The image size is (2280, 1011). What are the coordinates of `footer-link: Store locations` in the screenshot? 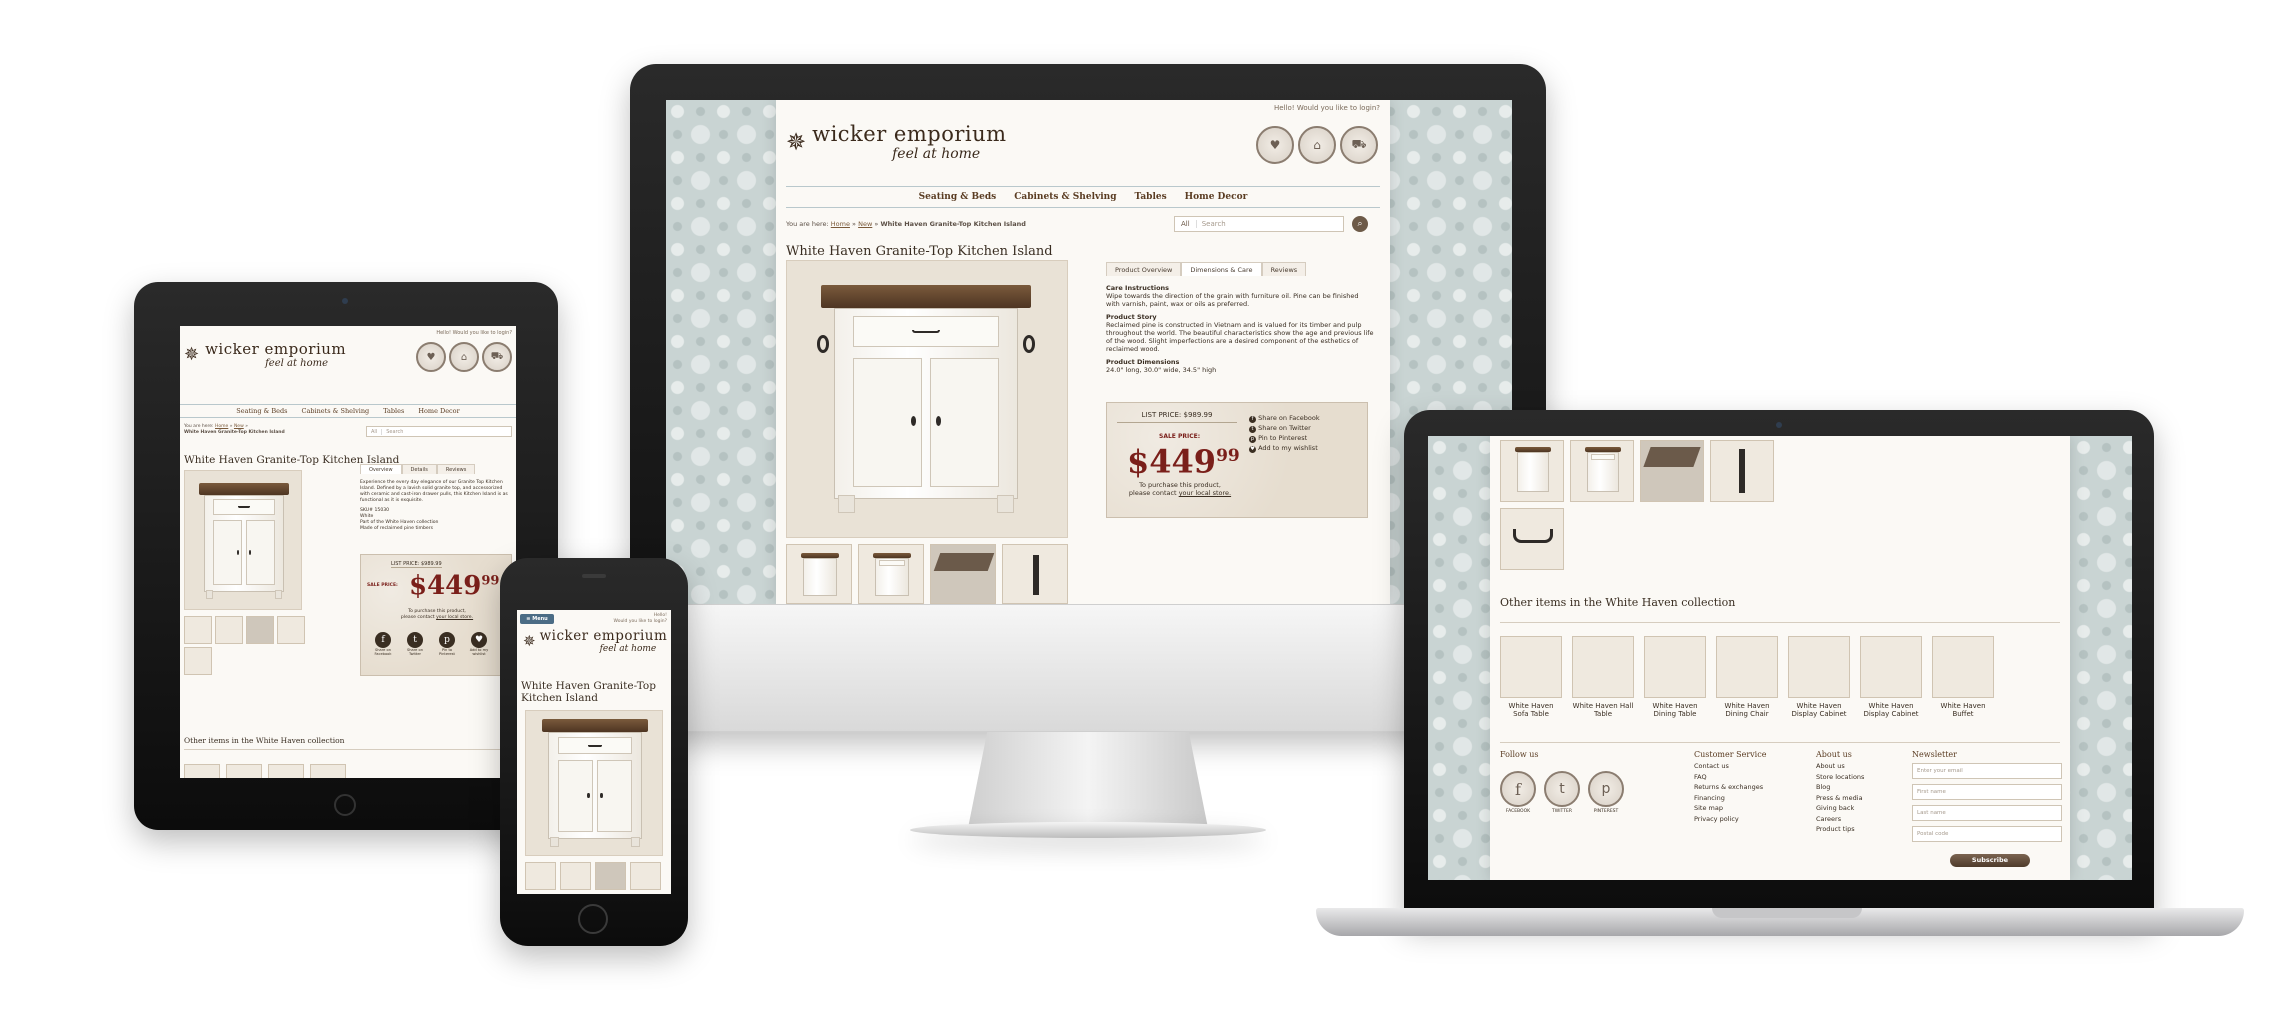 It's located at (1840, 777).